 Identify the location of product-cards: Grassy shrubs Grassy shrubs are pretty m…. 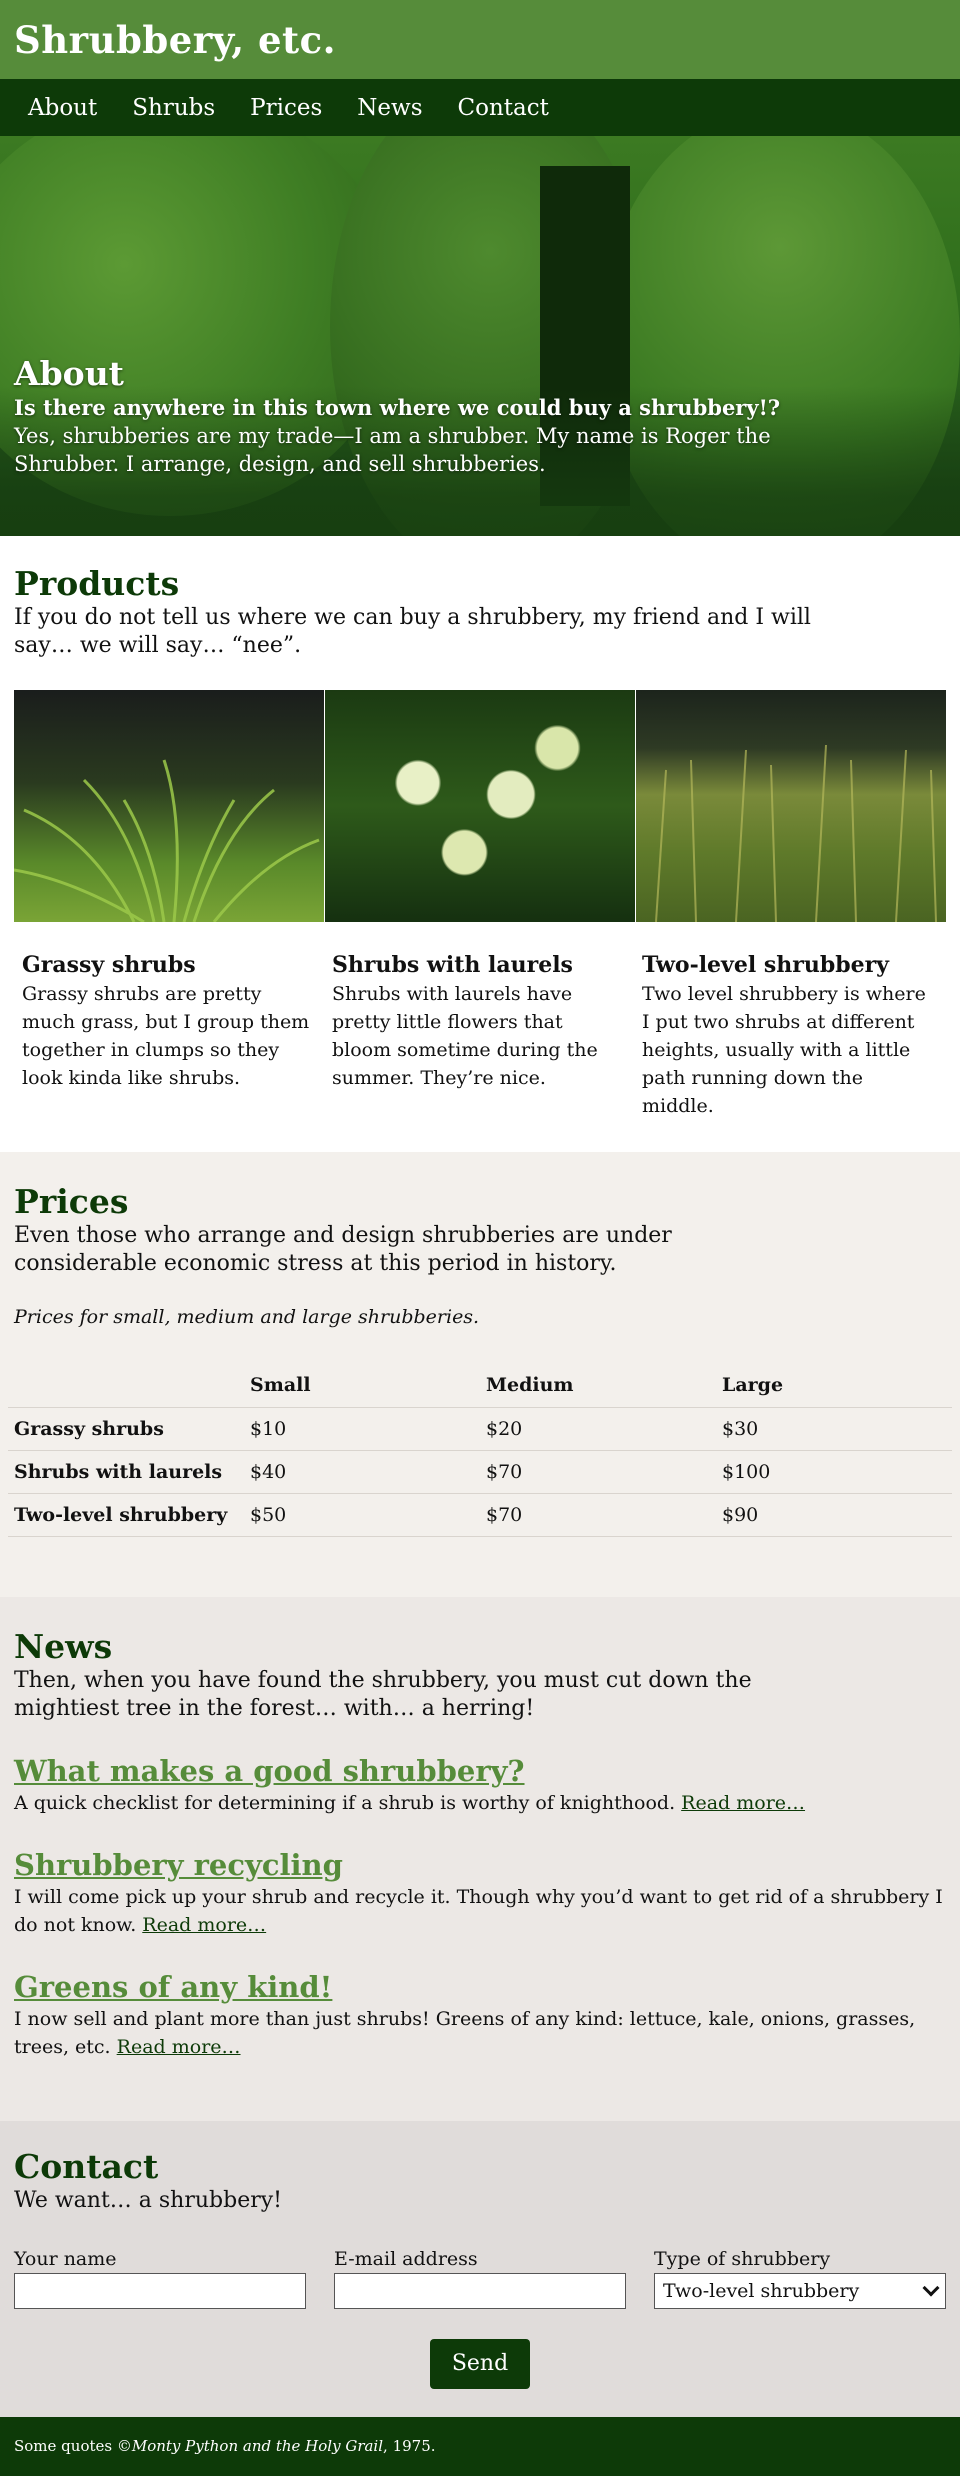
(480, 1035).